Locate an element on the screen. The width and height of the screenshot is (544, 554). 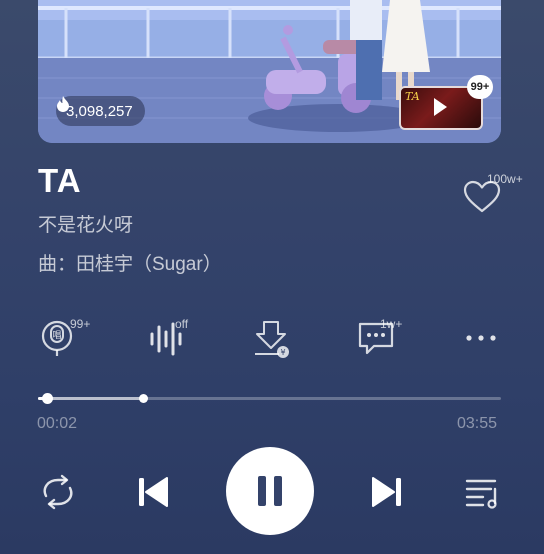
previous-button is located at coordinates (154, 492).